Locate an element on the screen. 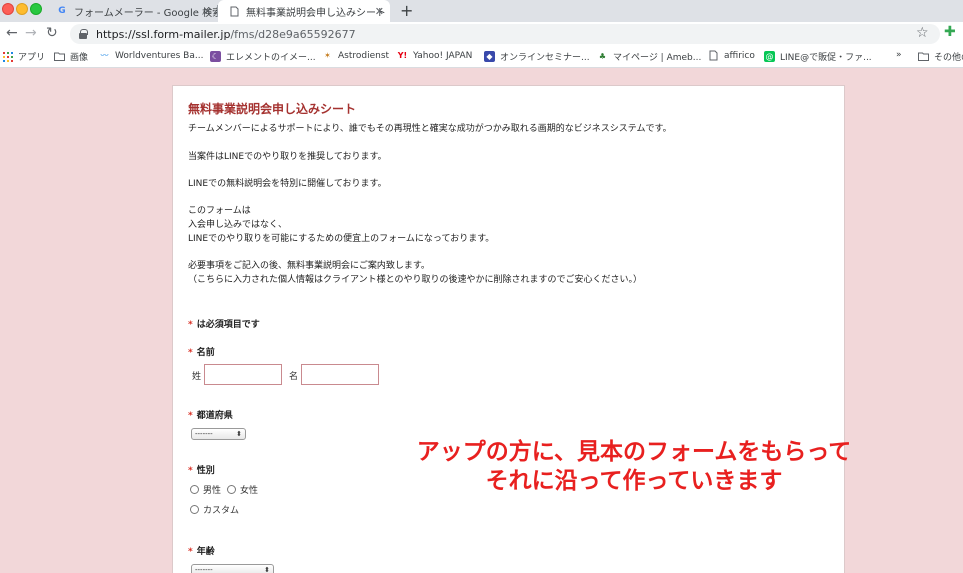 The image size is (963, 573). astro-icon: ✶ is located at coordinates (327, 55).